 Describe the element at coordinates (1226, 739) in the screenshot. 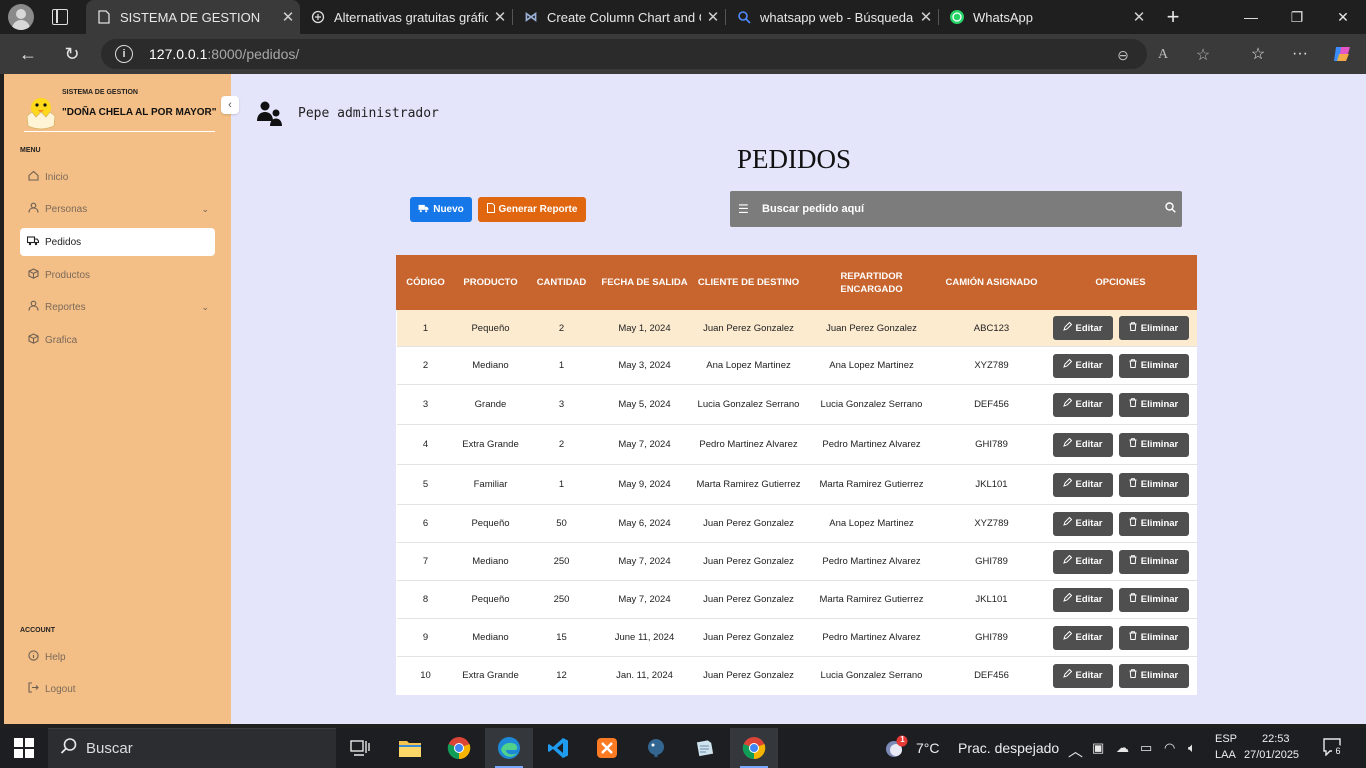

I see `language-top: ESP` at that location.